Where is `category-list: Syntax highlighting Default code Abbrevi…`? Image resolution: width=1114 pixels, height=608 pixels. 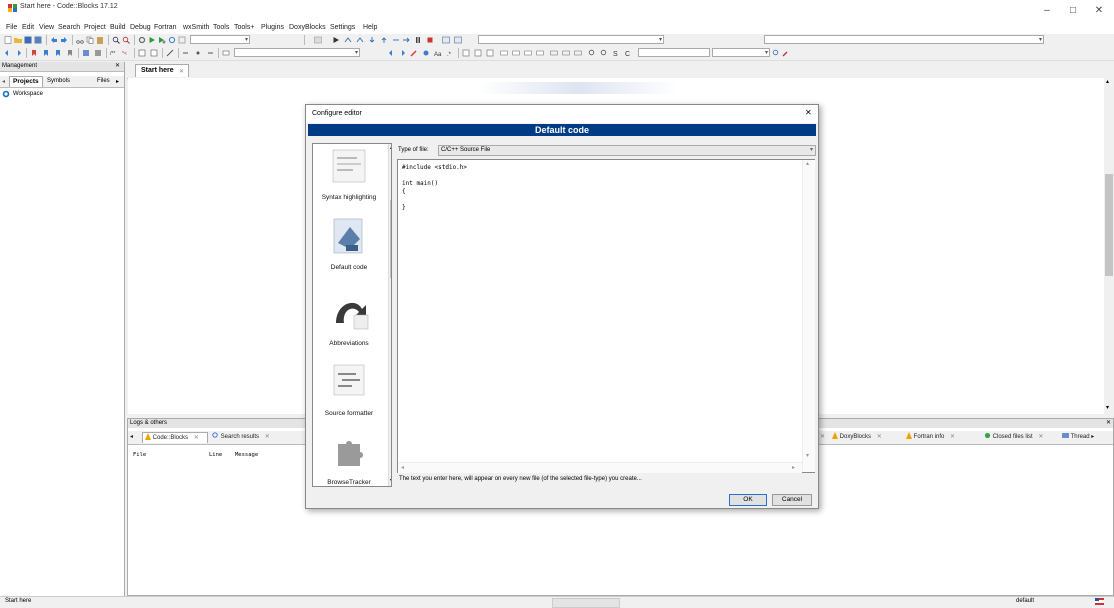
category-list: Syntax highlighting Default code Abbrevi… is located at coordinates (352, 315).